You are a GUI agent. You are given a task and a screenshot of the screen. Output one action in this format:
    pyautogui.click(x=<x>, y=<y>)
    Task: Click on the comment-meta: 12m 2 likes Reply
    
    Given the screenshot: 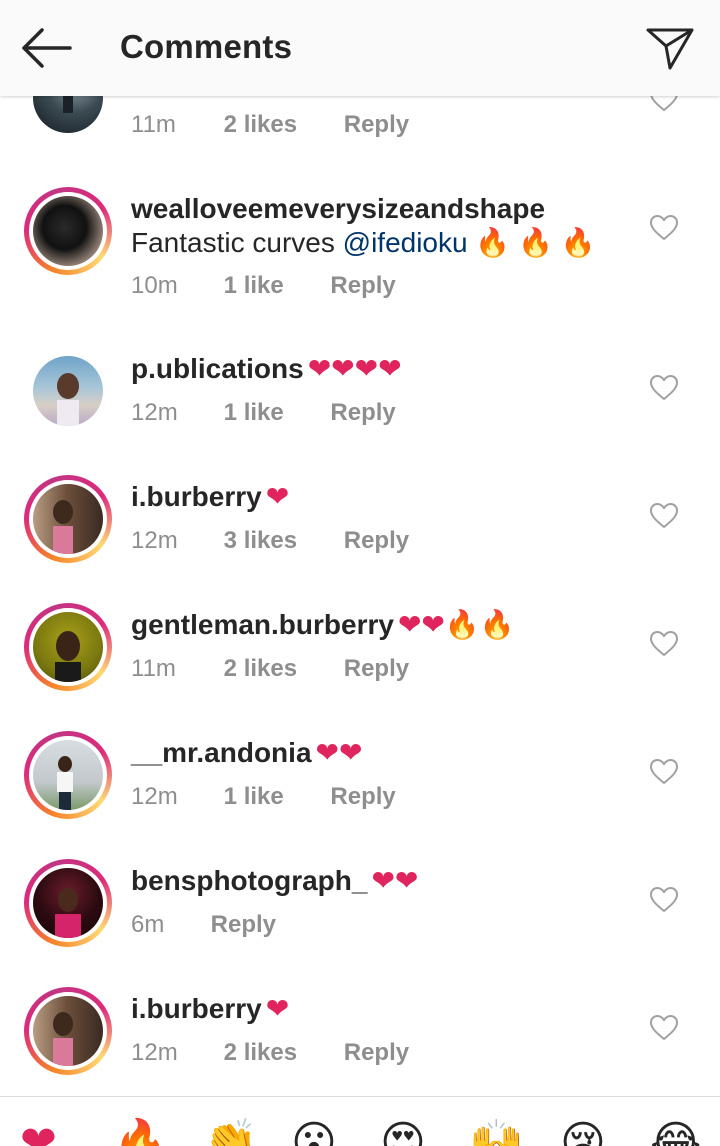 What is the action you would take?
    pyautogui.click(x=270, y=1053)
    